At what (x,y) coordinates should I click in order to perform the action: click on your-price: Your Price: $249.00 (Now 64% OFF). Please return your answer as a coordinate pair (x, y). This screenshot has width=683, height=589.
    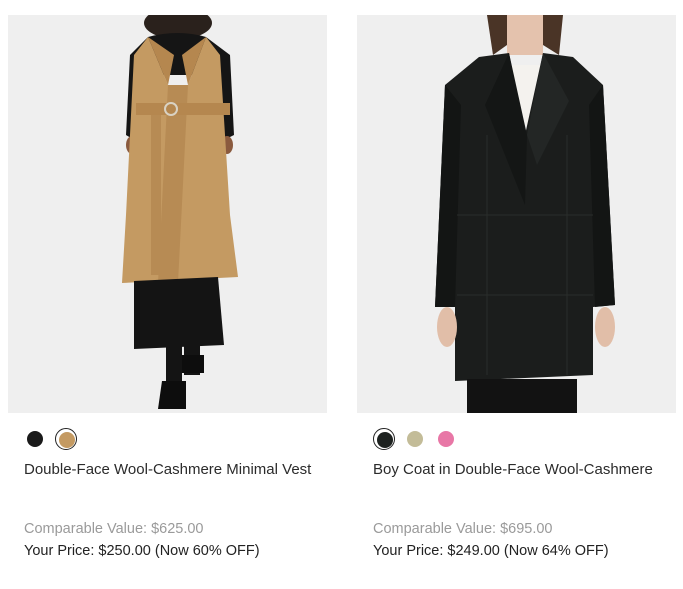
    Looking at the image, I should click on (491, 551).